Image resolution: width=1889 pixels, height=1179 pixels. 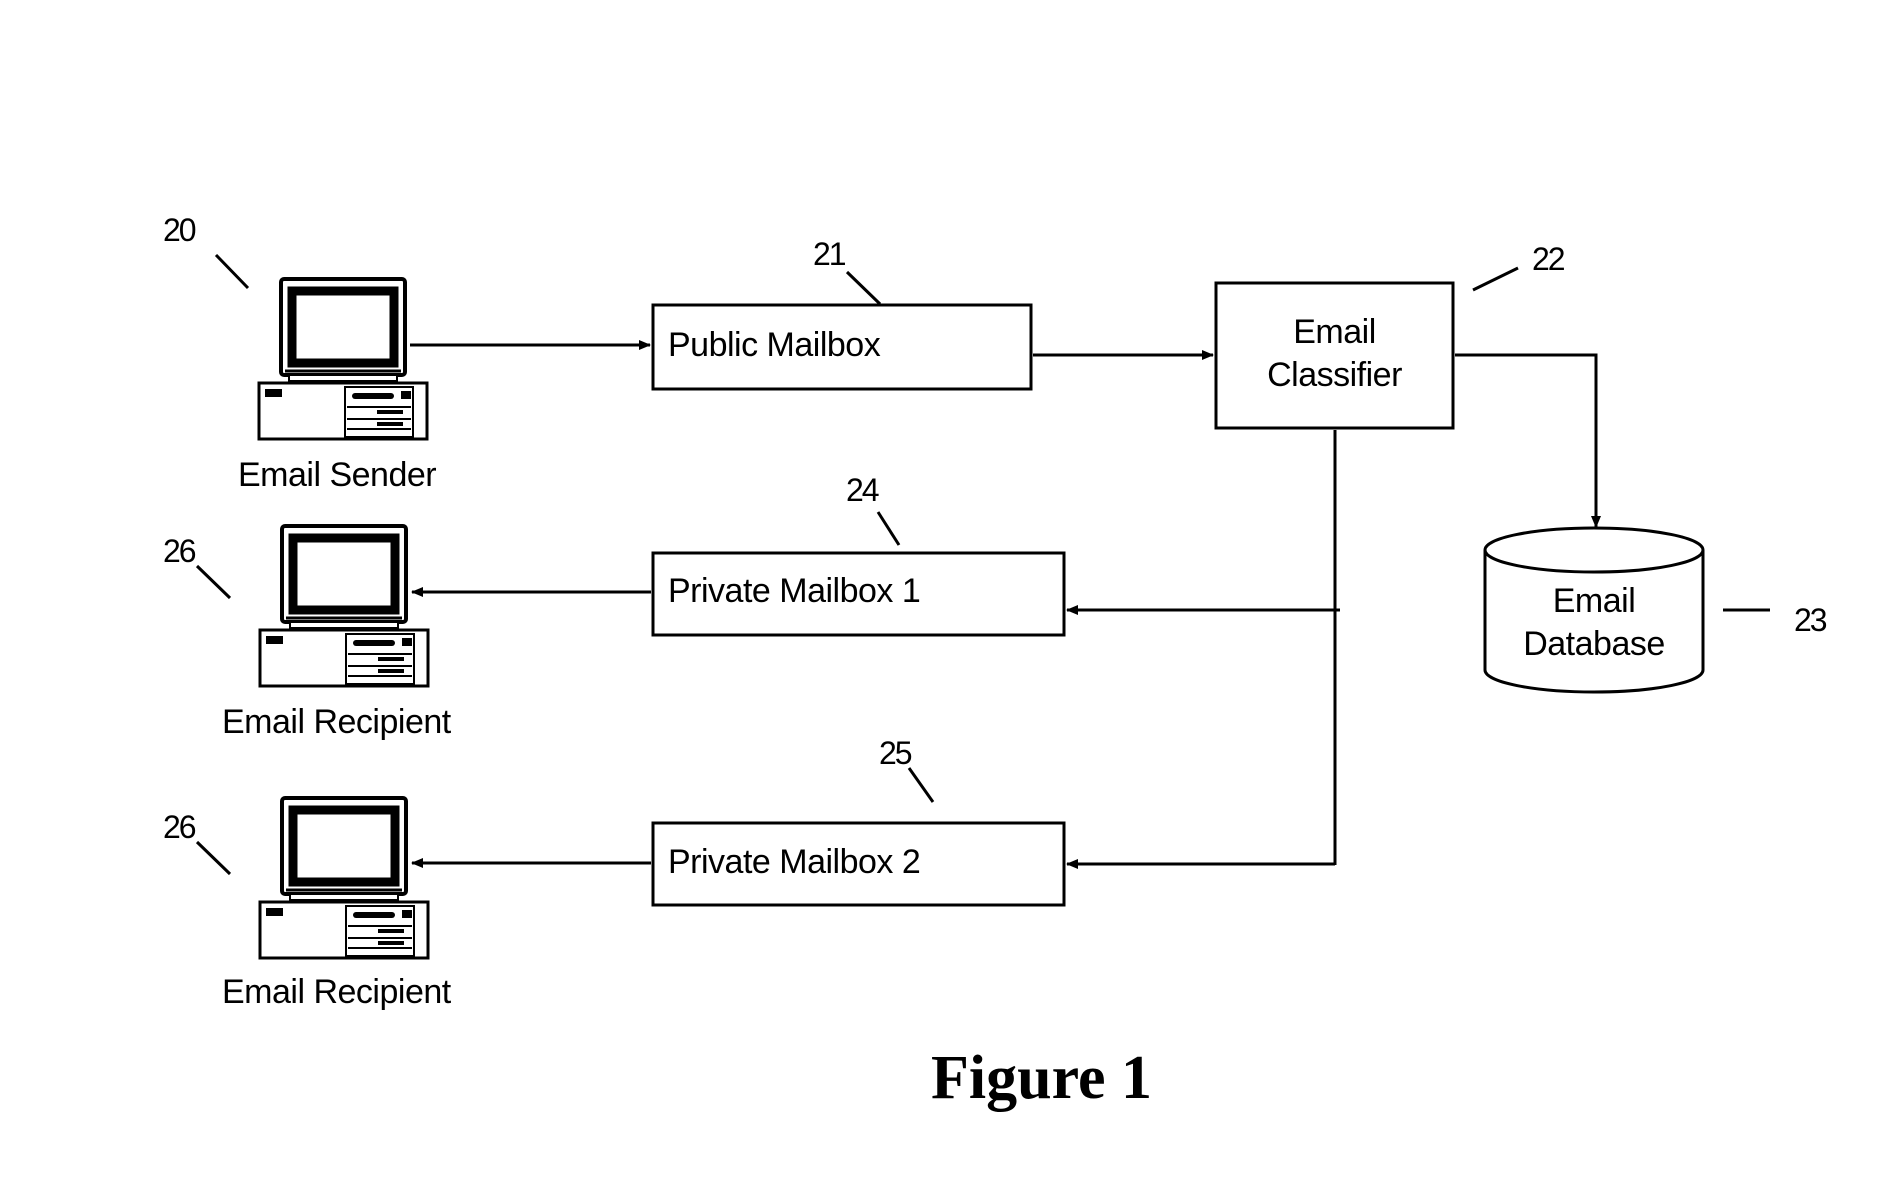 I want to click on email-recipient-1-label: Email Recipient, so click(x=336, y=722).